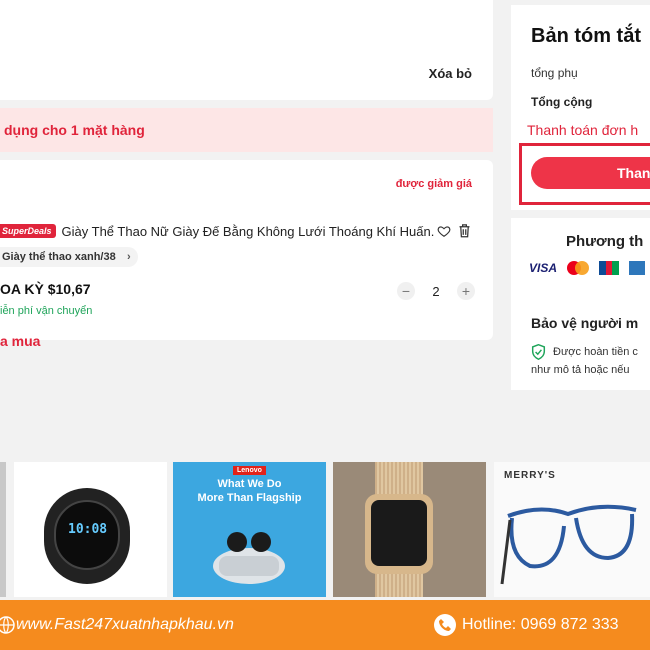  I want to click on item-price: OA KỲ $10,67, so click(45, 289).